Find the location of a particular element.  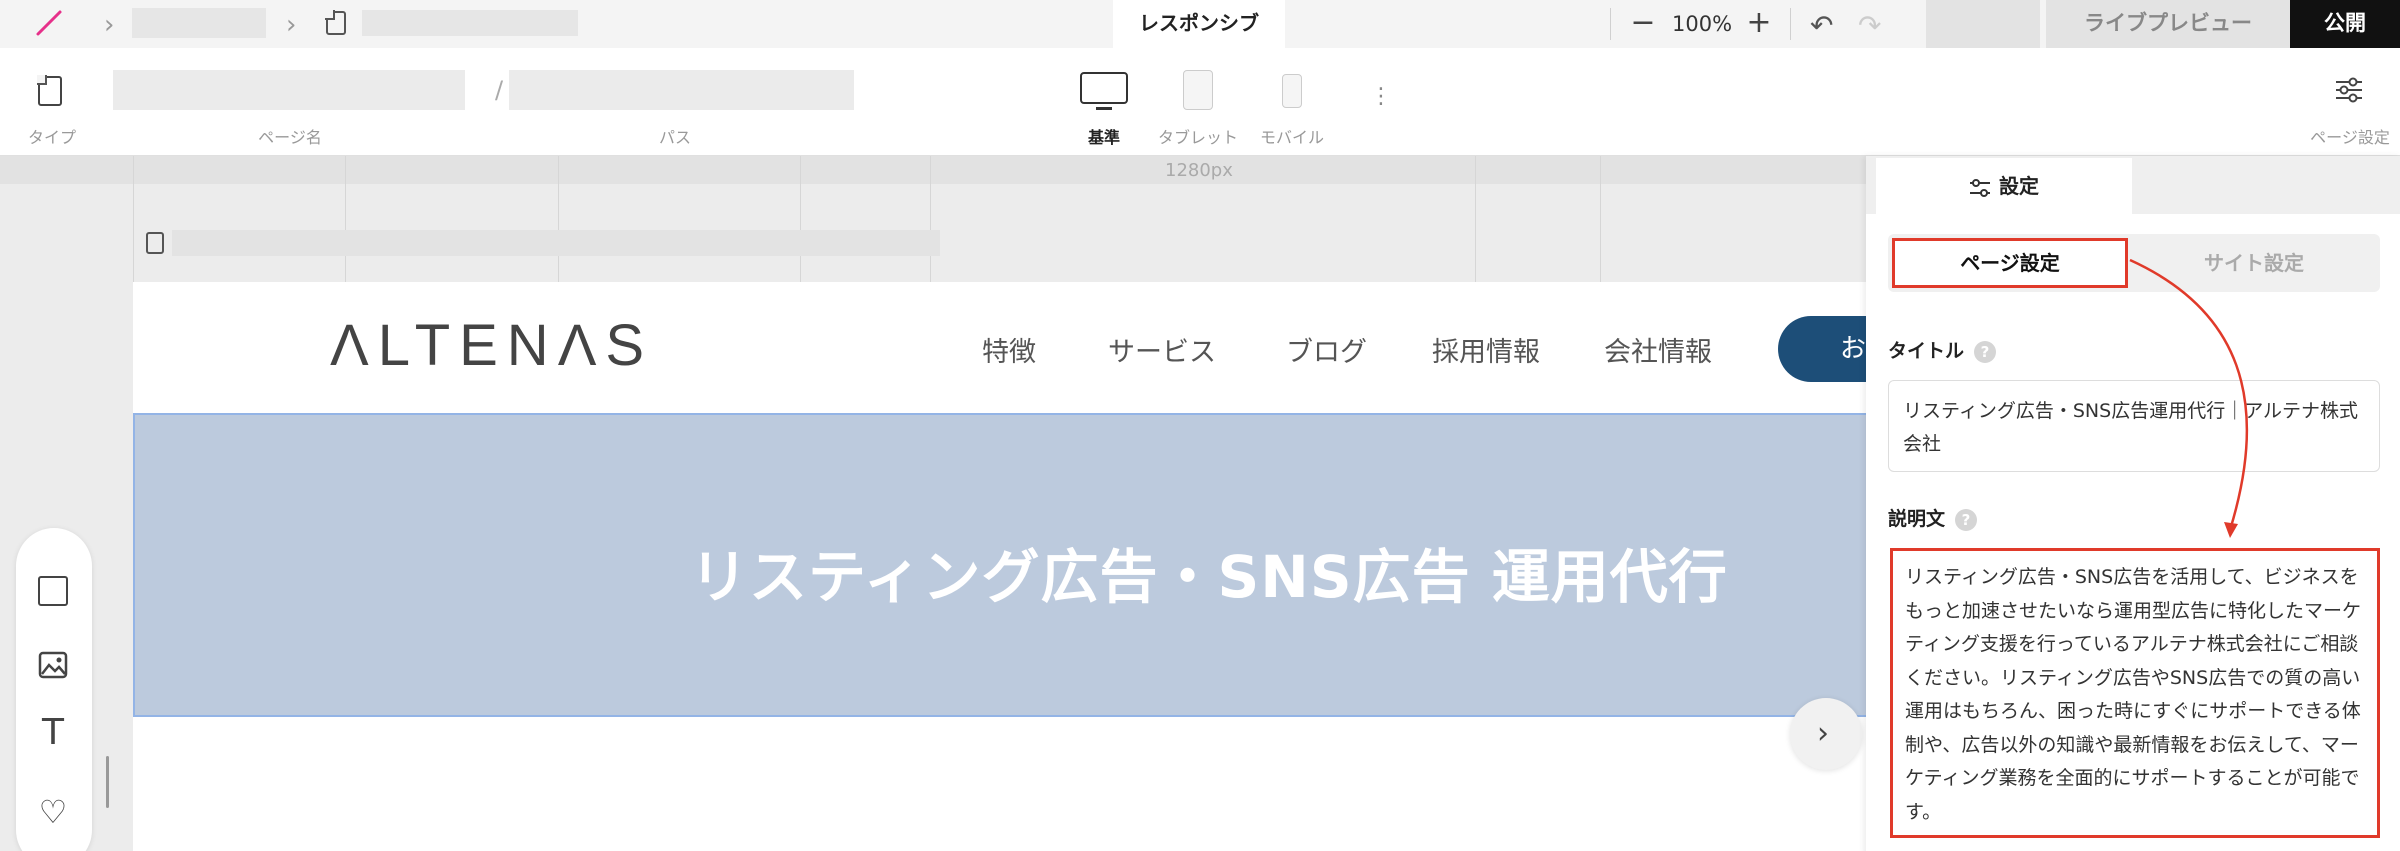

page-settings-tab: ページ設定 is located at coordinates (2010, 263).